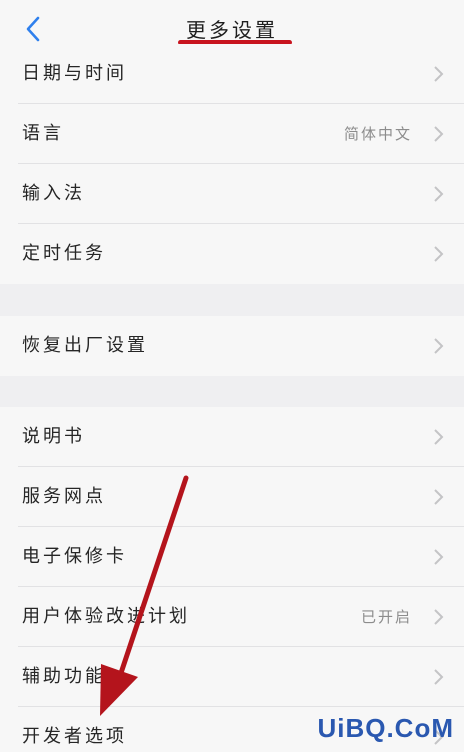 The width and height of the screenshot is (464, 752). What do you see at coordinates (85, 345) in the screenshot?
I see `row-label: 恢复出厂设置` at bounding box center [85, 345].